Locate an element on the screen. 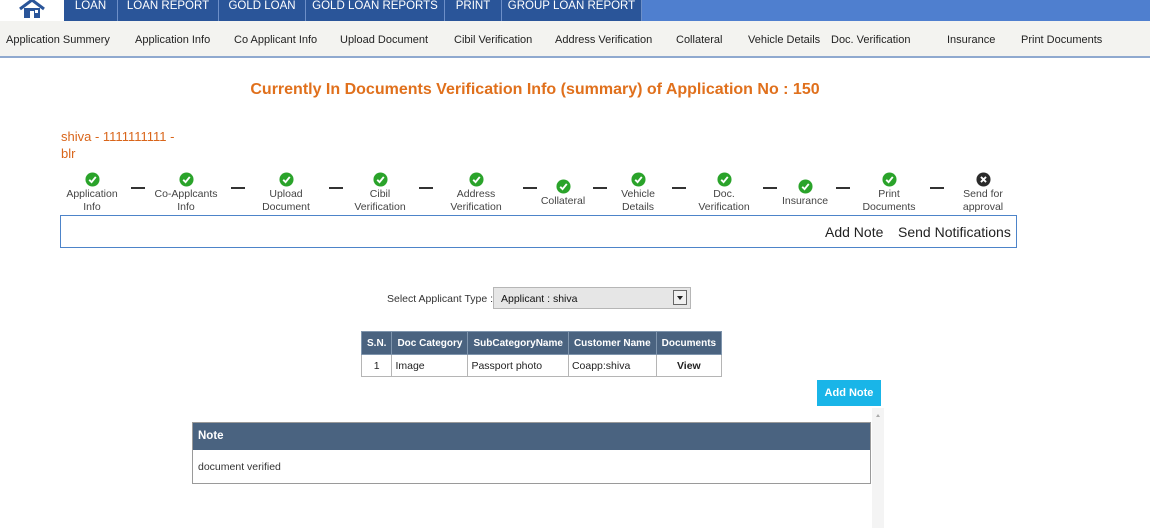  step-label: Address is located at coordinates (476, 194).